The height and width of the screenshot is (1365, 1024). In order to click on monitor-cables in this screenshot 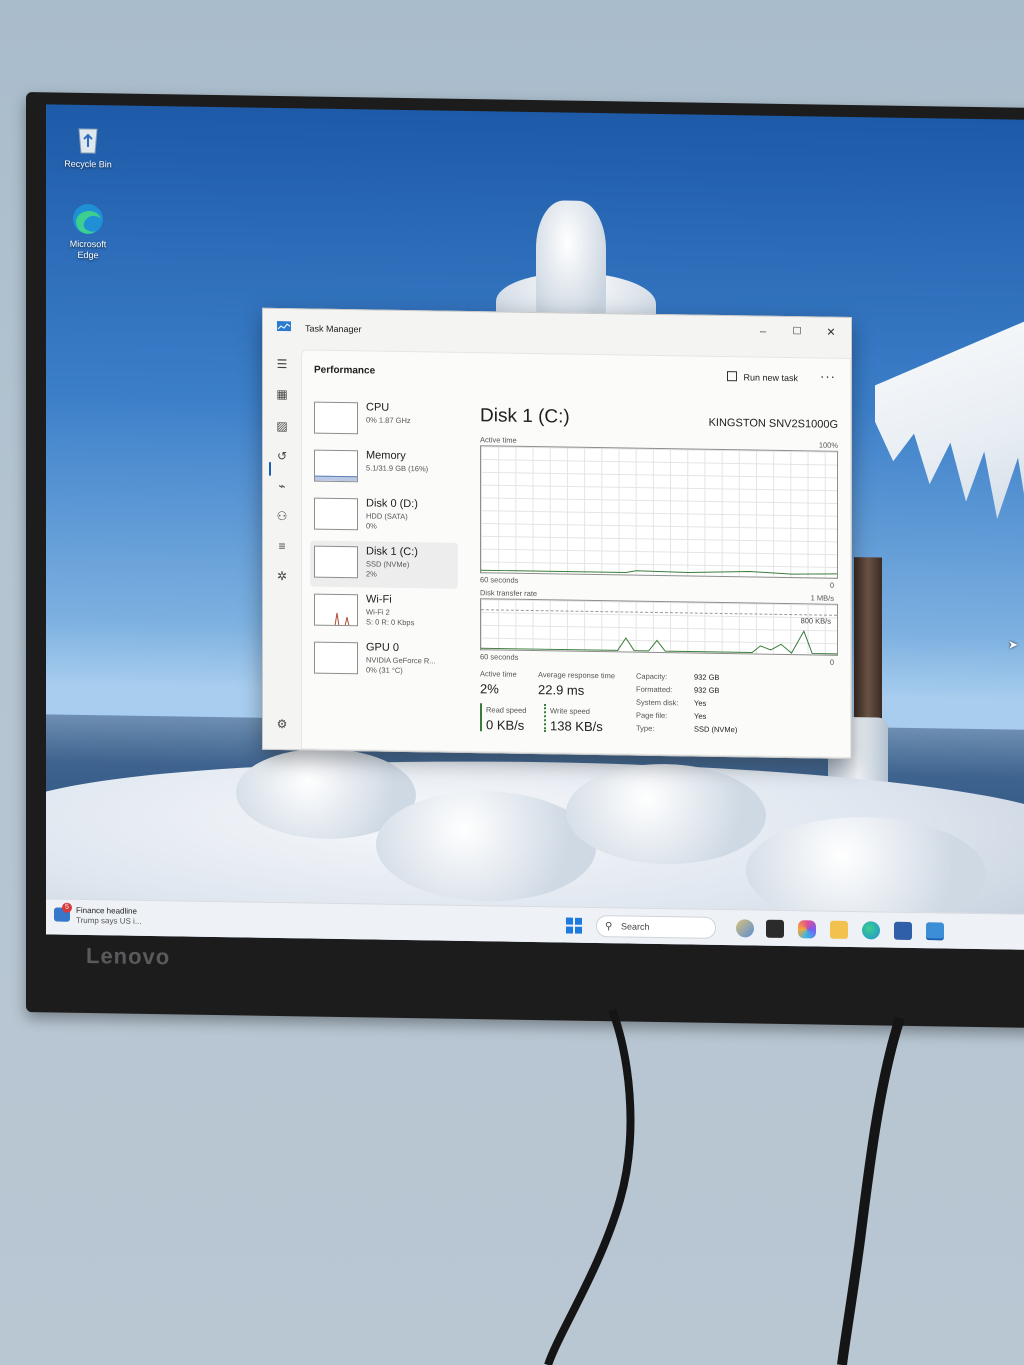, I will do `click(724, 1186)`.